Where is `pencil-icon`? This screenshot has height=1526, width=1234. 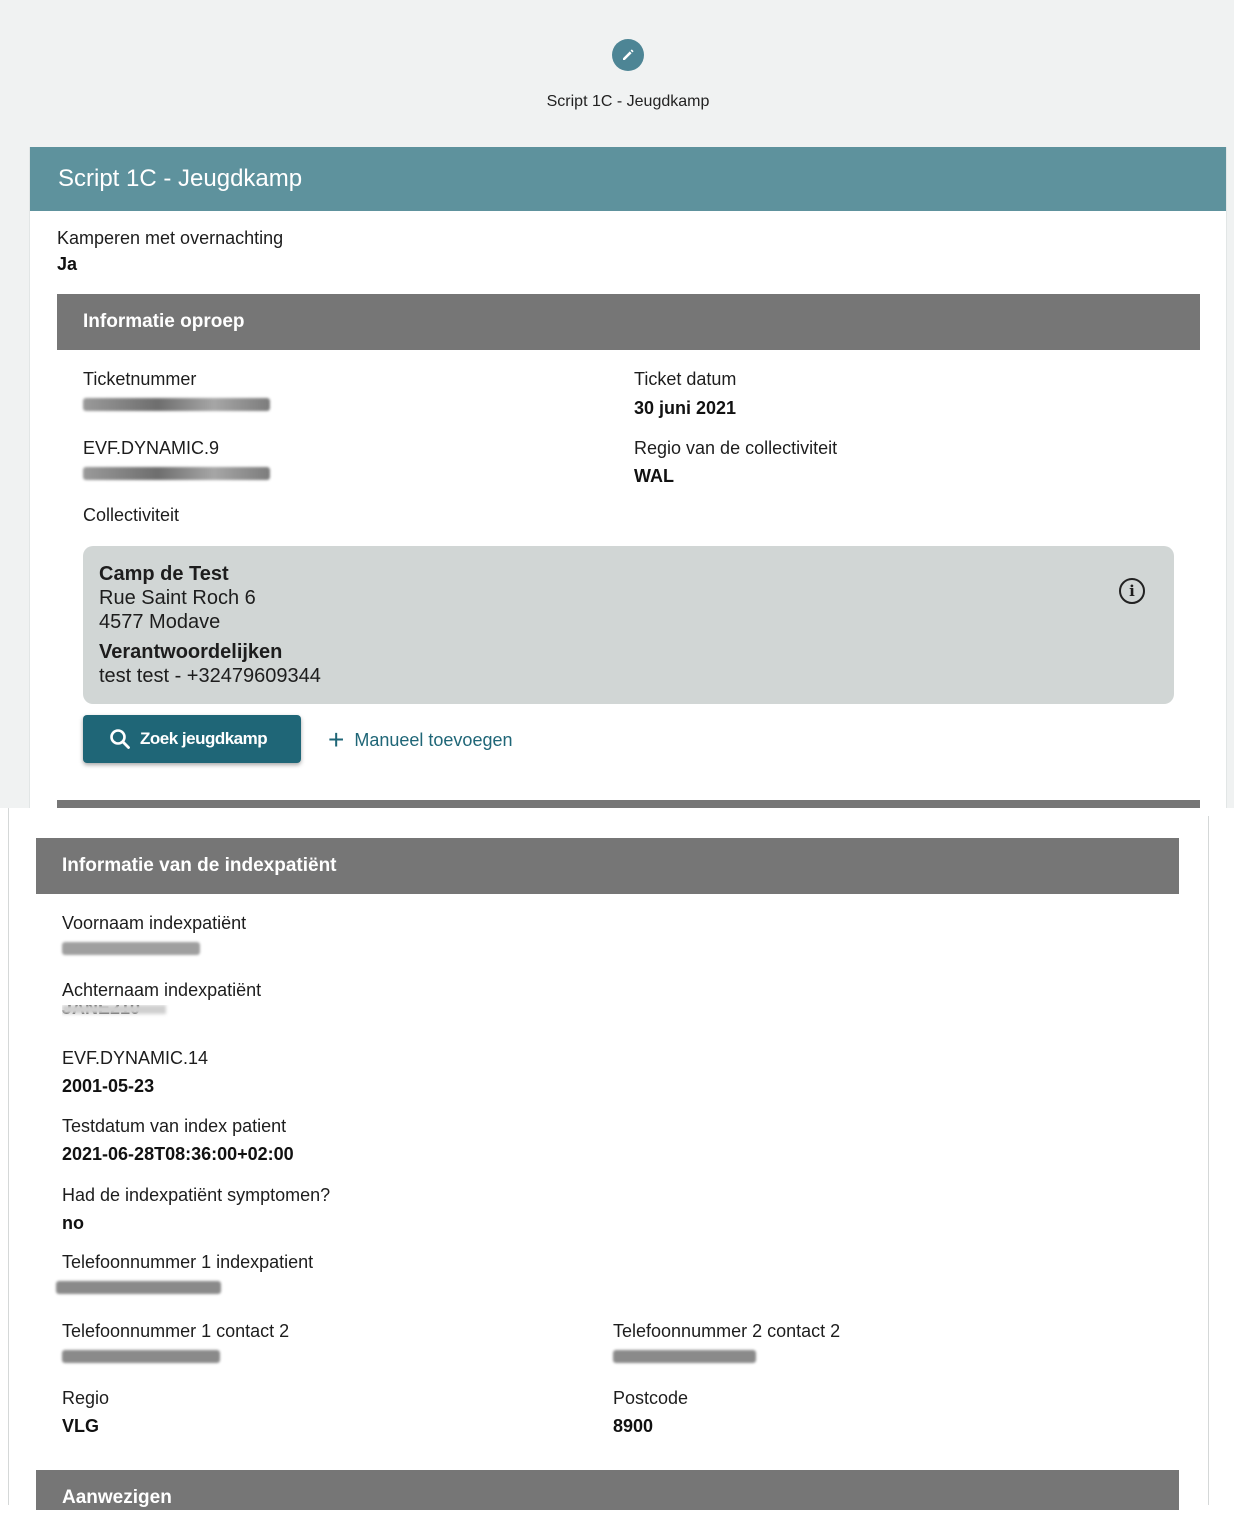
pencil-icon is located at coordinates (628, 55).